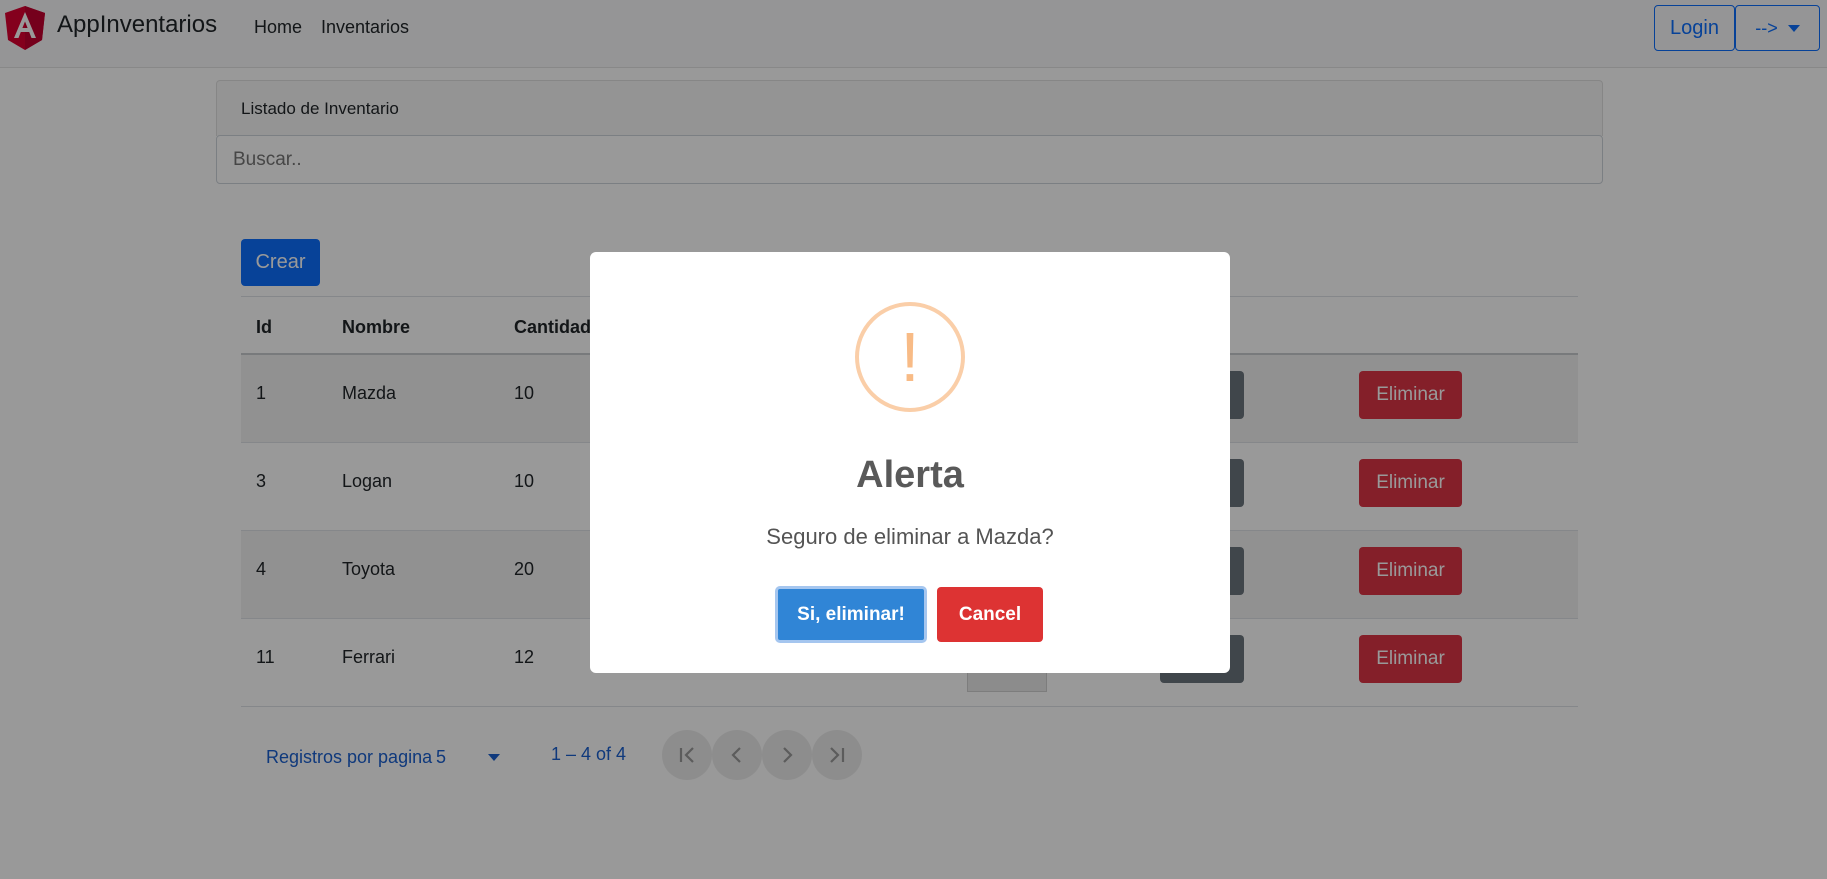 Image resolution: width=1827 pixels, height=879 pixels. Describe the element at coordinates (910, 536) in the screenshot. I see `dialog-message: Seguro de eliminar a Mazda?` at that location.